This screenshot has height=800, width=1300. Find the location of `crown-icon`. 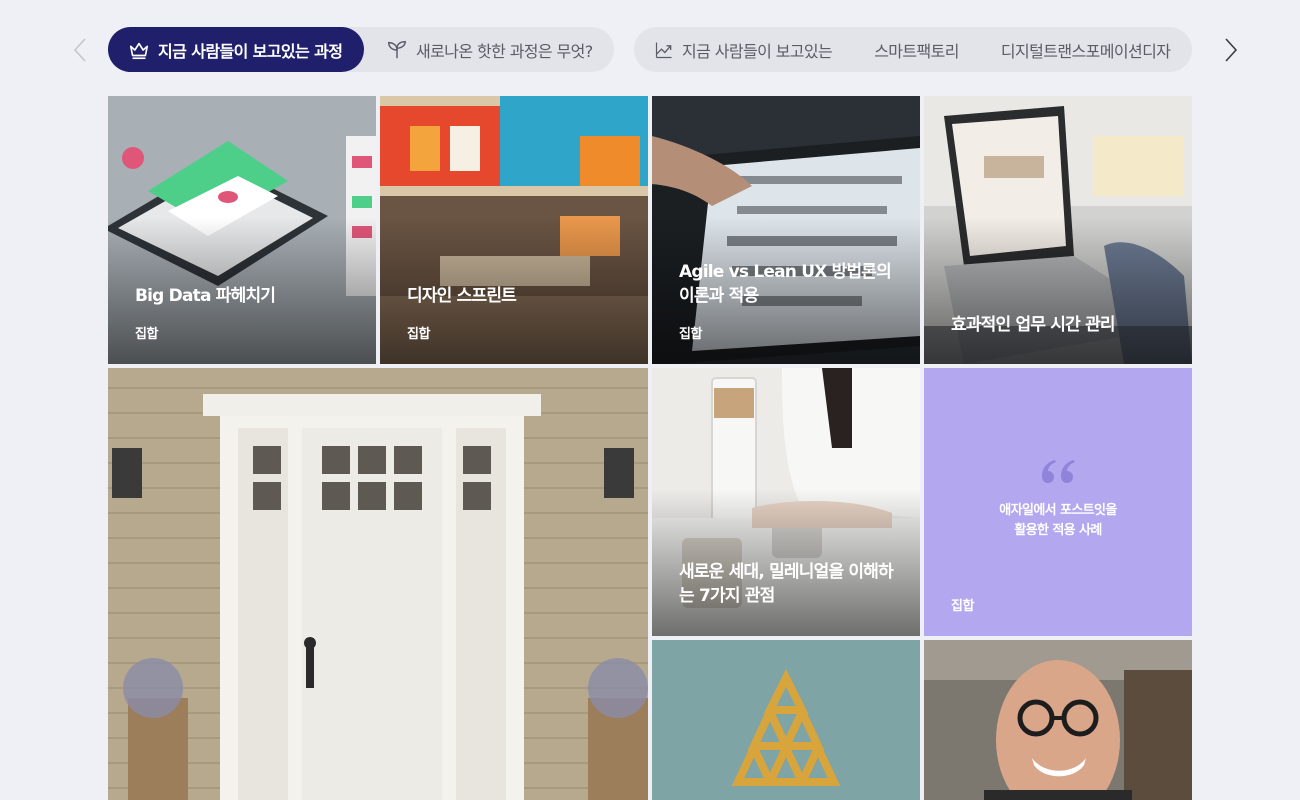

crown-icon is located at coordinates (139, 50).